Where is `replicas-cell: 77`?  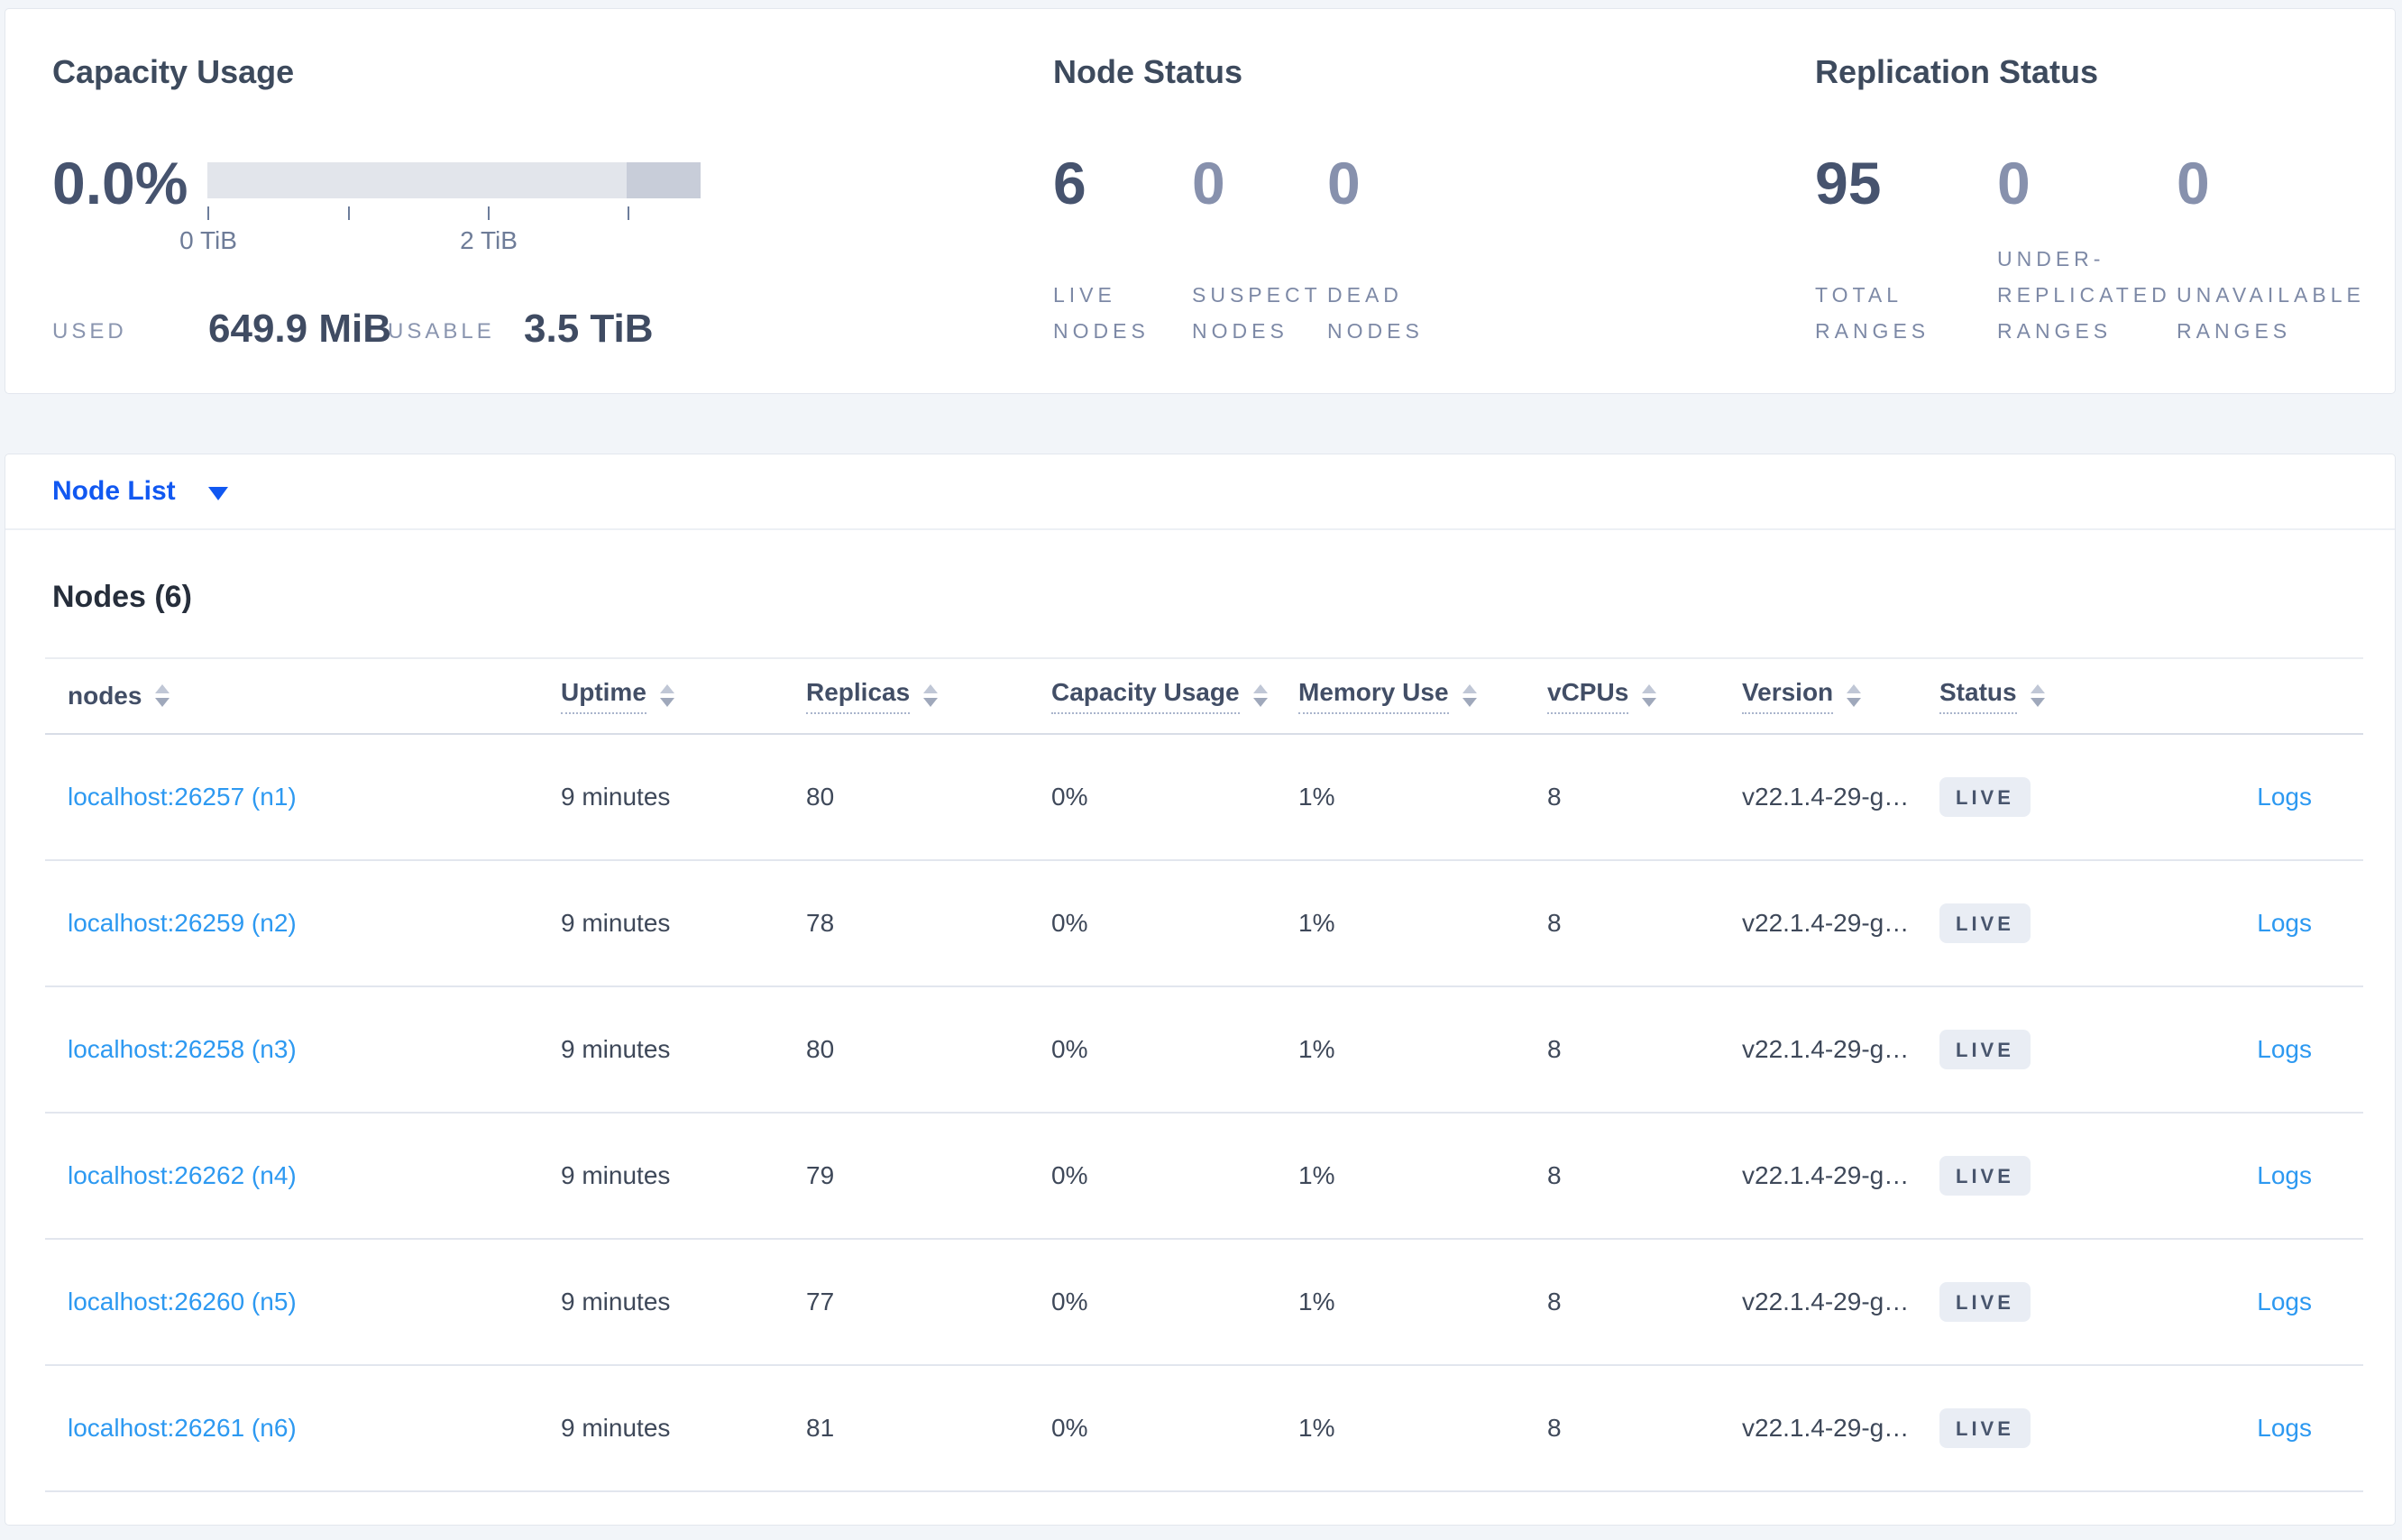
replicas-cell: 77 is located at coordinates (820, 1301).